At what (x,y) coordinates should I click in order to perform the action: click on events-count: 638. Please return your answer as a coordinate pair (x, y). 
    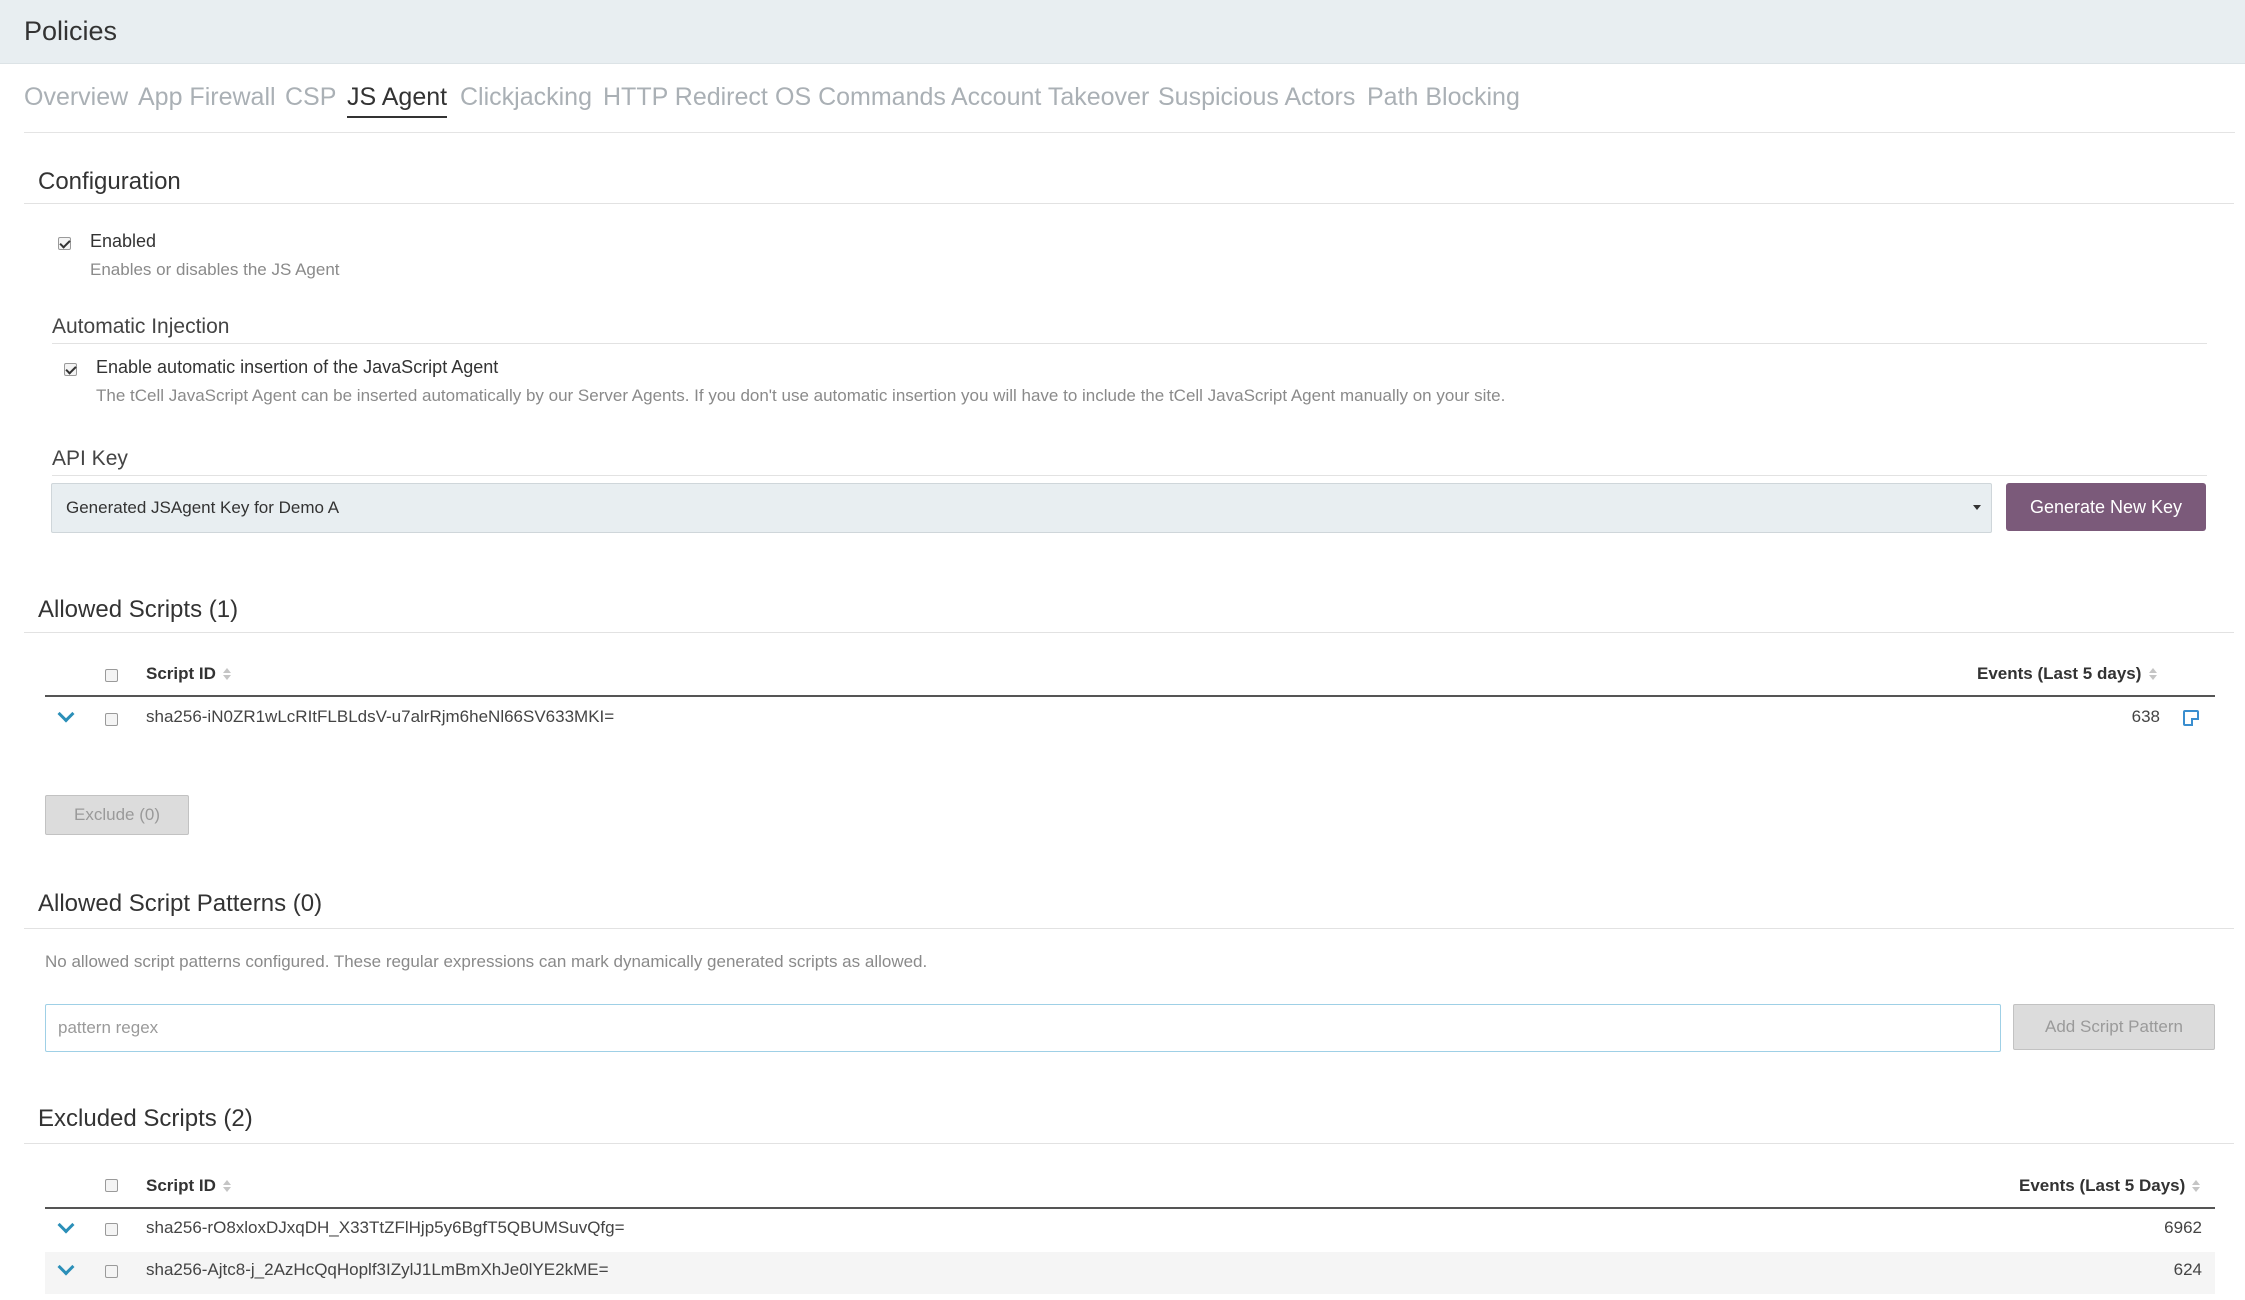
    Looking at the image, I should click on (2145, 716).